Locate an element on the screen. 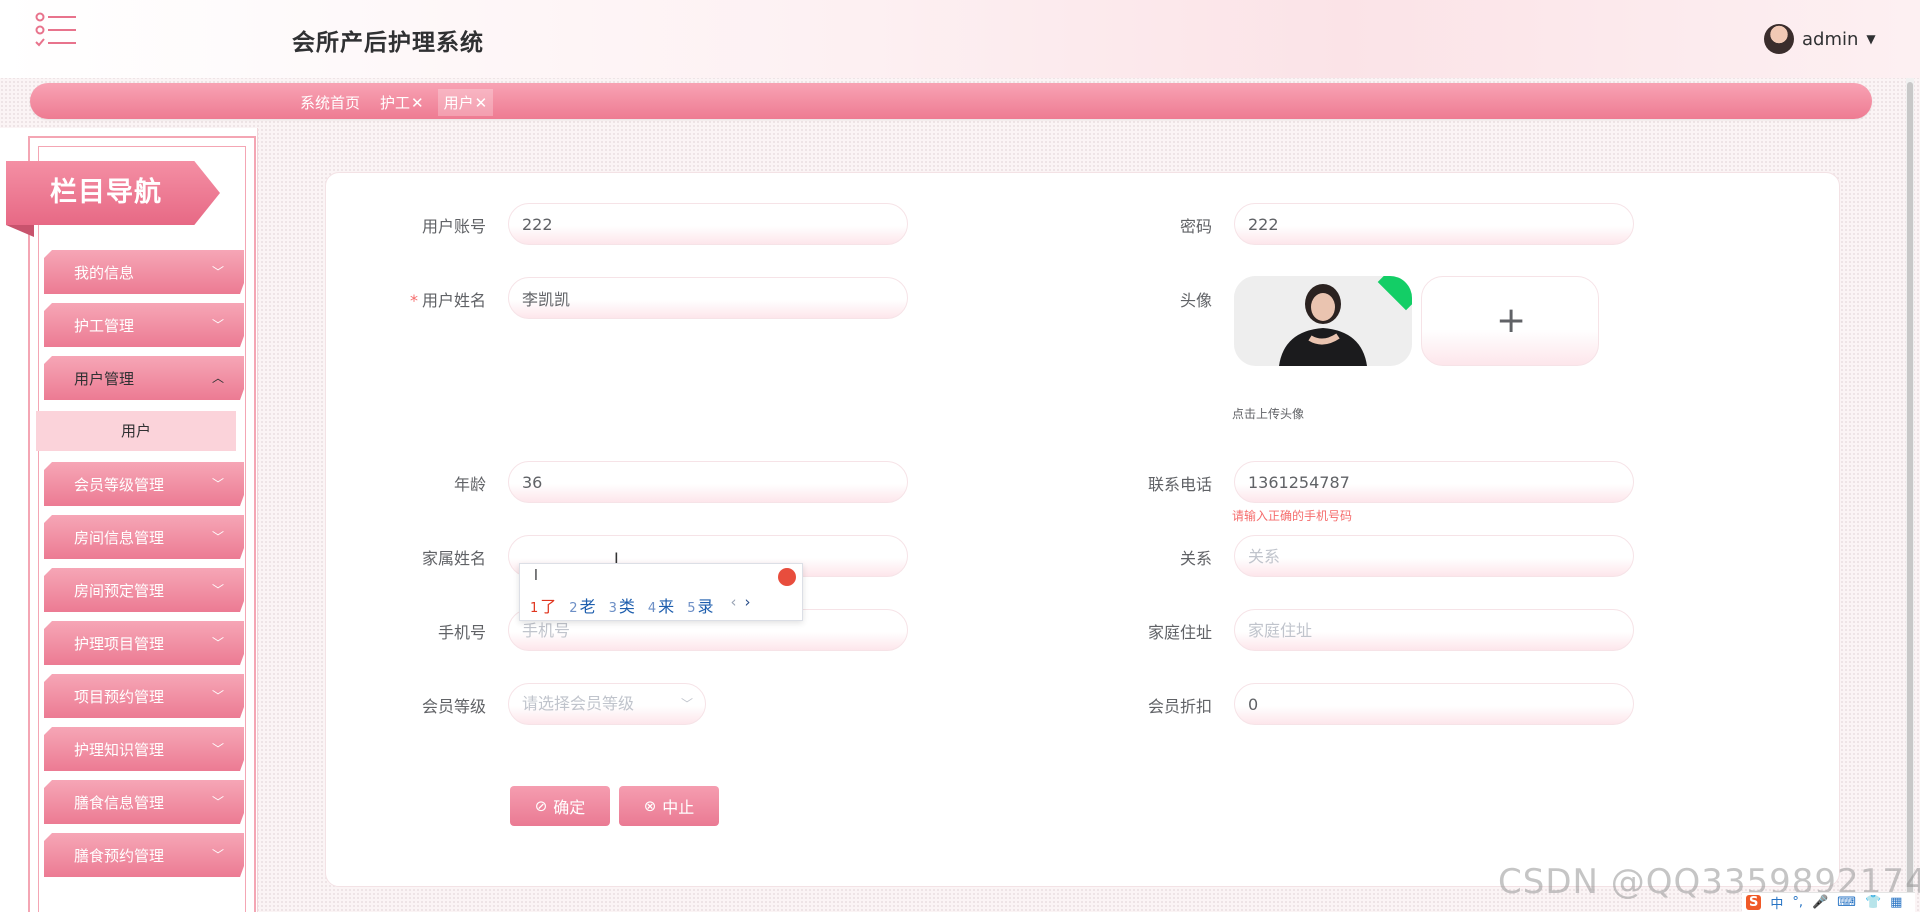 This screenshot has height=912, width=1920. tab-label: 用户 is located at coordinates (458, 103).